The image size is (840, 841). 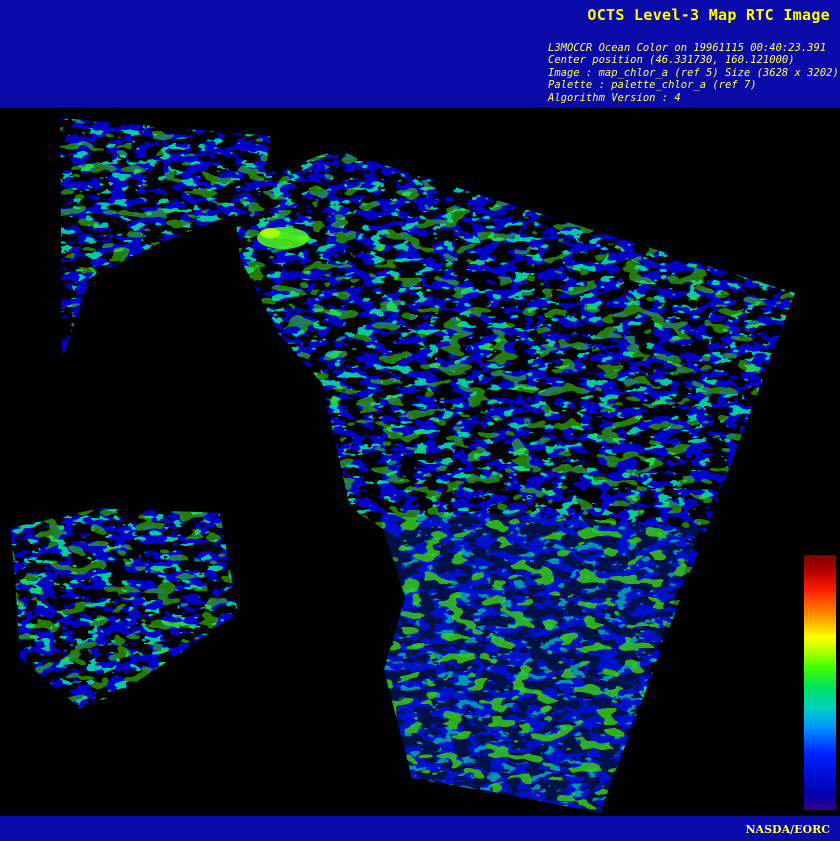 What do you see at coordinates (671, 60) in the screenshot?
I see `metadata-center-position: Center position (46.331730, 160.121000)` at bounding box center [671, 60].